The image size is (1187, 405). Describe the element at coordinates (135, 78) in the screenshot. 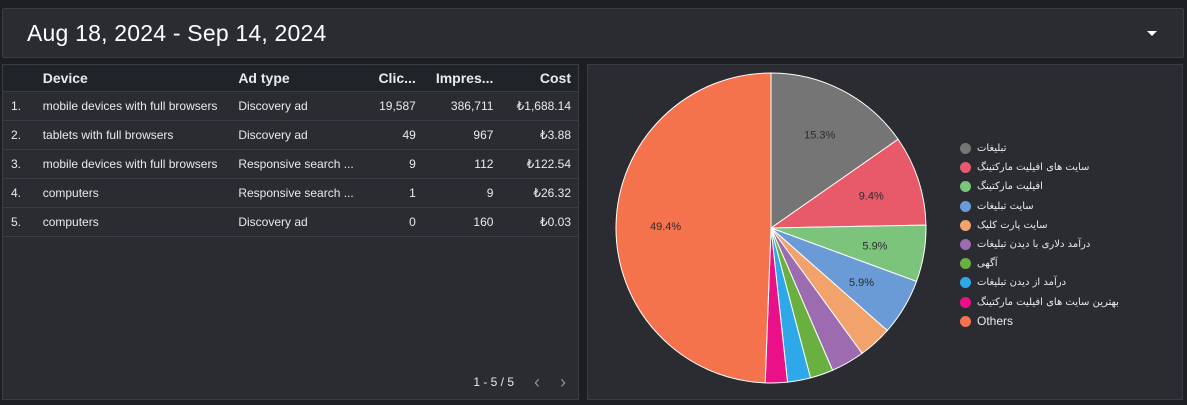

I see `col-header-device: Device` at that location.